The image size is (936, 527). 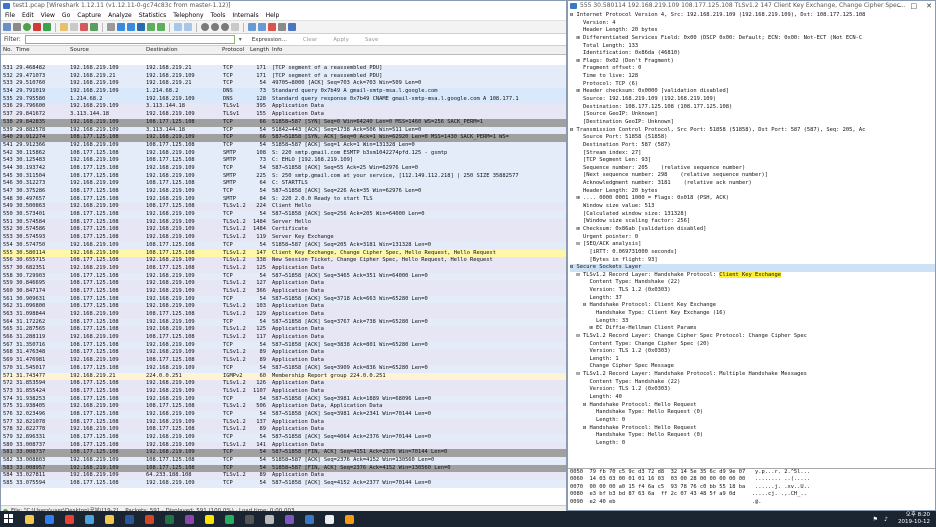 What do you see at coordinates (169, 519) in the screenshot?
I see `excel-icon` at bounding box center [169, 519].